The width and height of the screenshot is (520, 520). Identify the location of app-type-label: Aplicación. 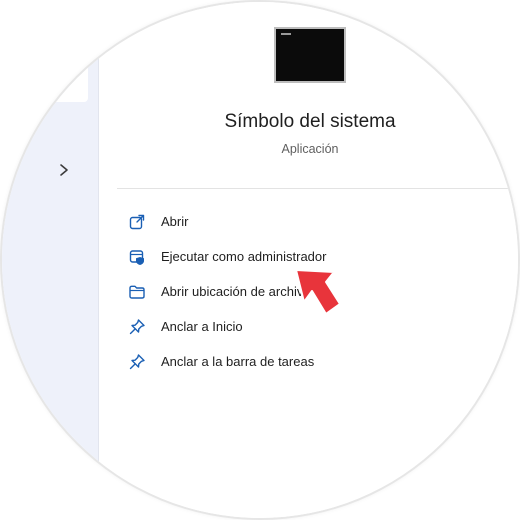
(310, 149).